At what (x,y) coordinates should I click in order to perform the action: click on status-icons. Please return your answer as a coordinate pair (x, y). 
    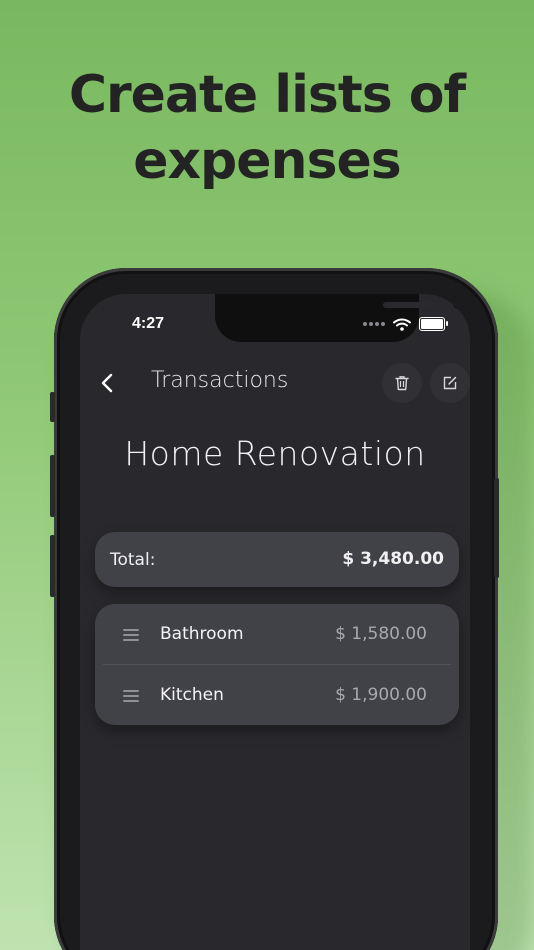
    Looking at the image, I should click on (405, 324).